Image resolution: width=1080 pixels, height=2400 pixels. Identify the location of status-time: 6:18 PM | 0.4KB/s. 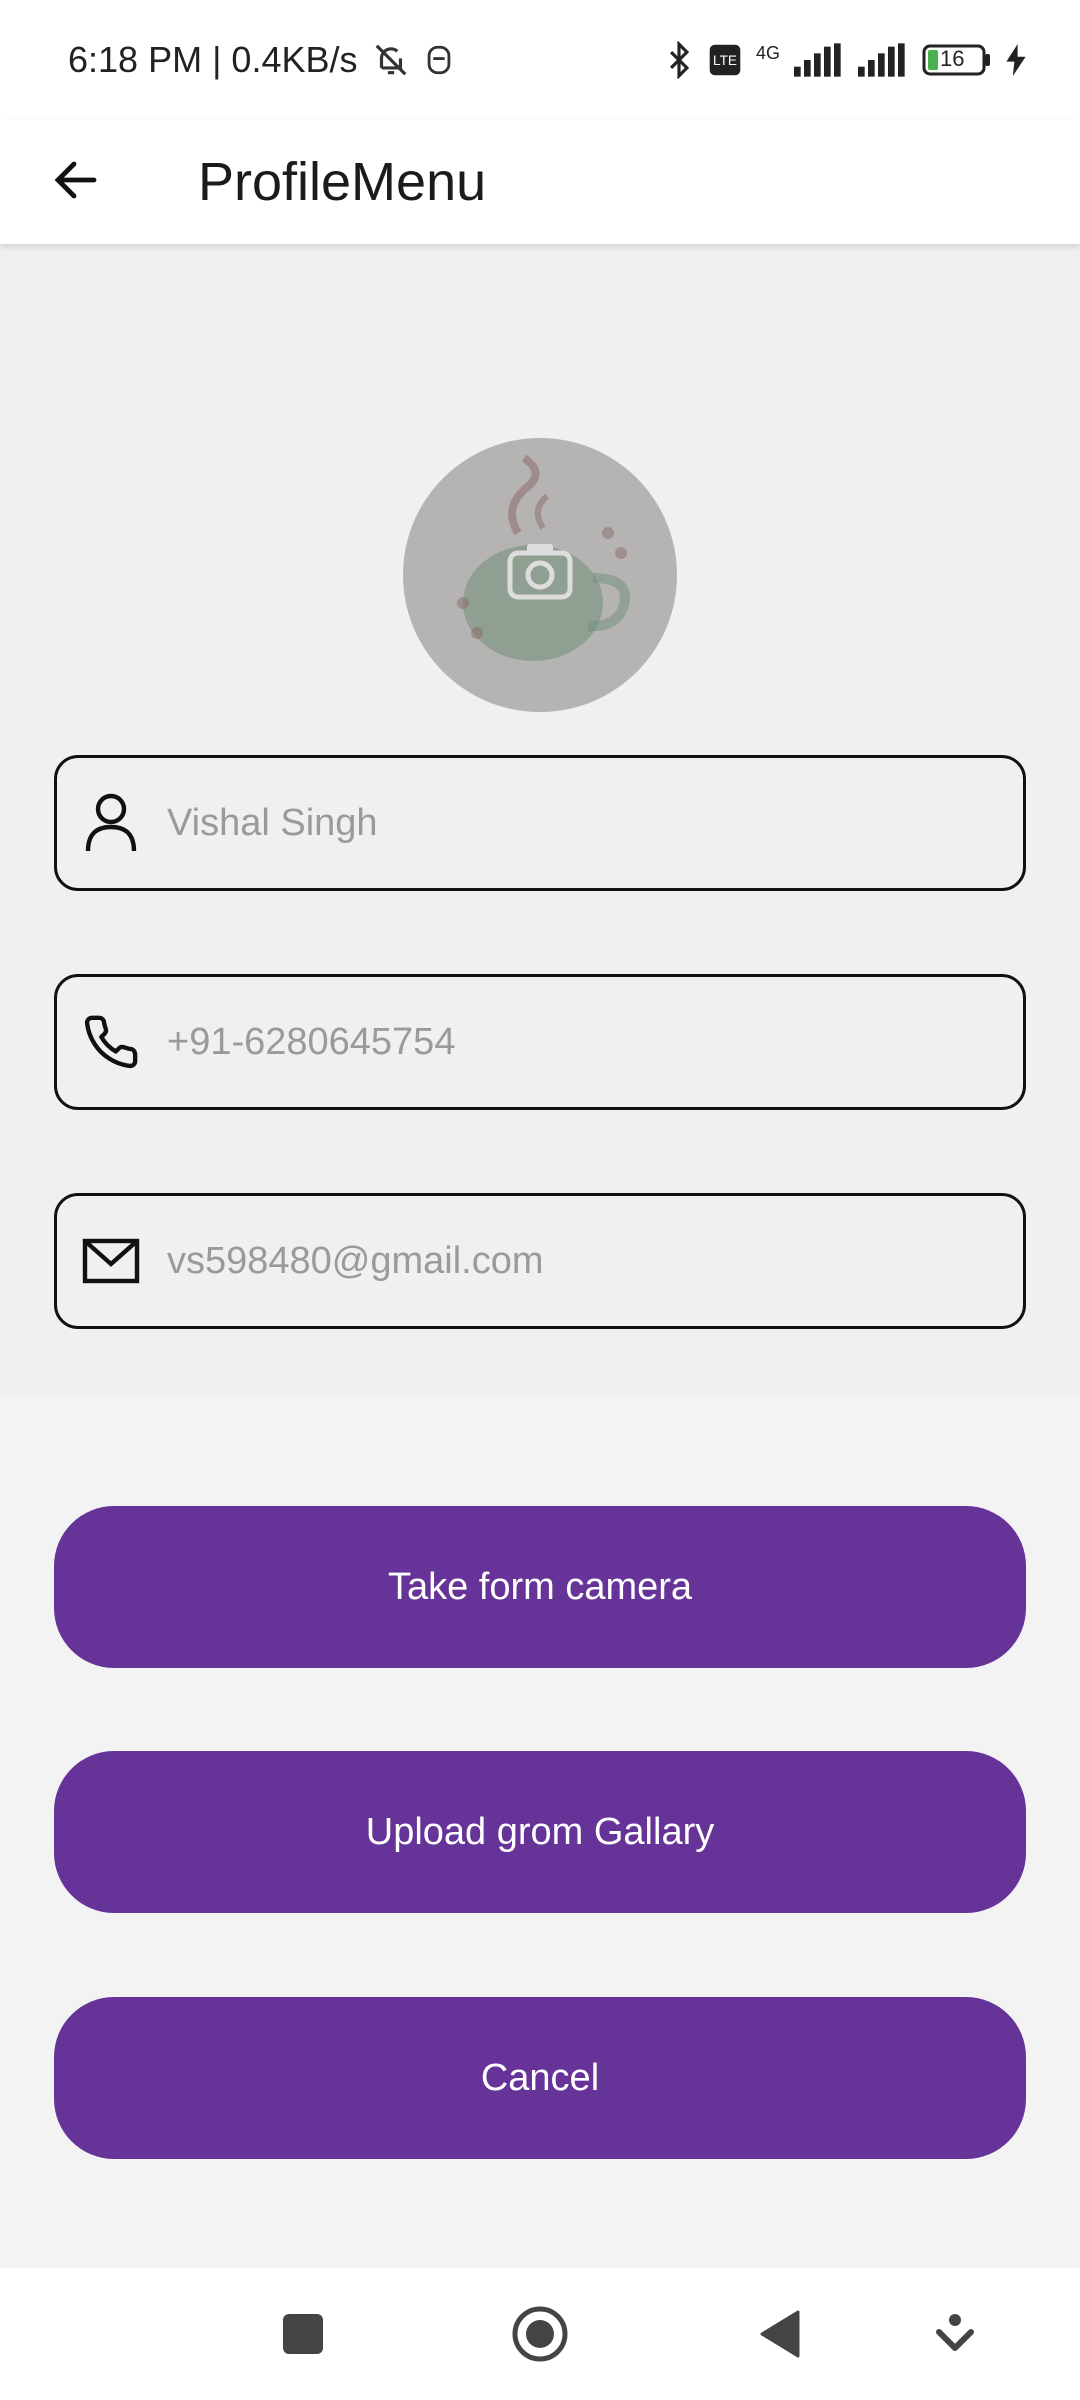
(213, 59).